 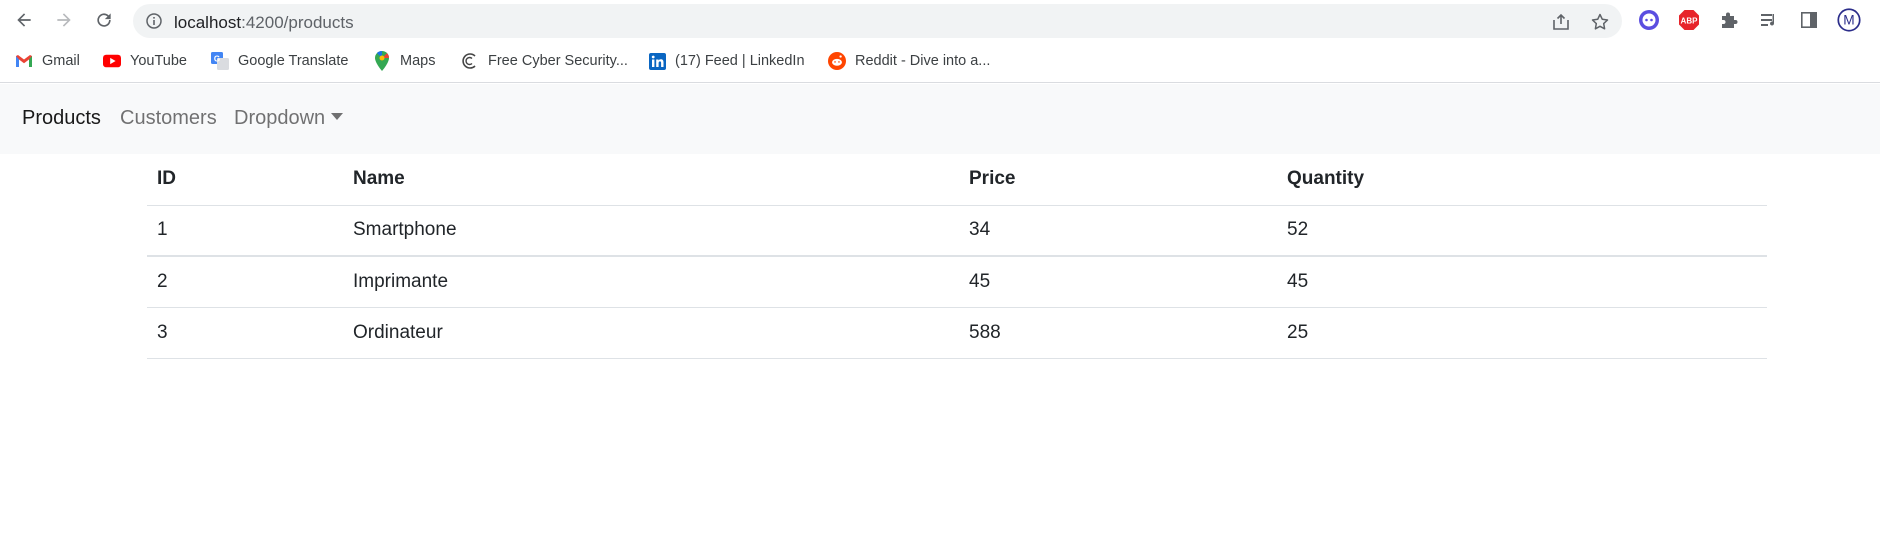 I want to click on browser-toolbar: localhost:4200/products ABP M, so click(x=940, y=20).